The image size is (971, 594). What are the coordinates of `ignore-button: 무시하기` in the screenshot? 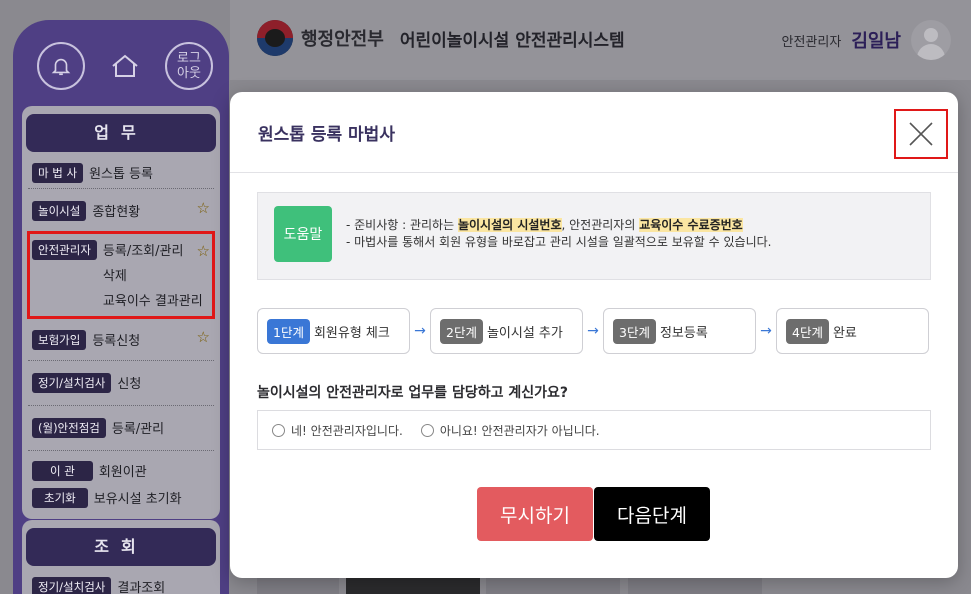 It's located at (535, 514).